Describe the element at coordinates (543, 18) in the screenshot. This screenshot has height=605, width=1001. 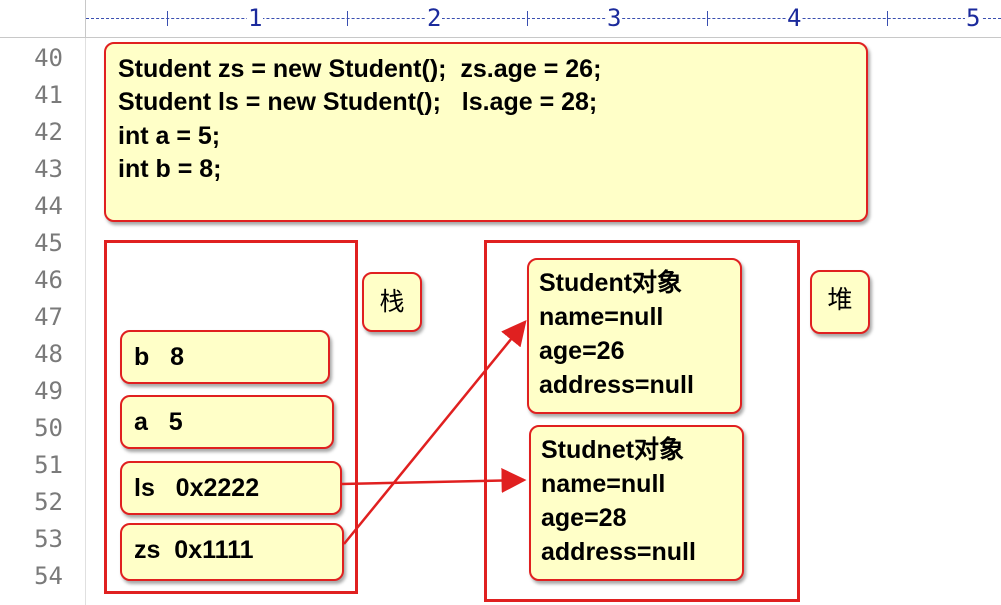
I see `ruler-baseline` at that location.